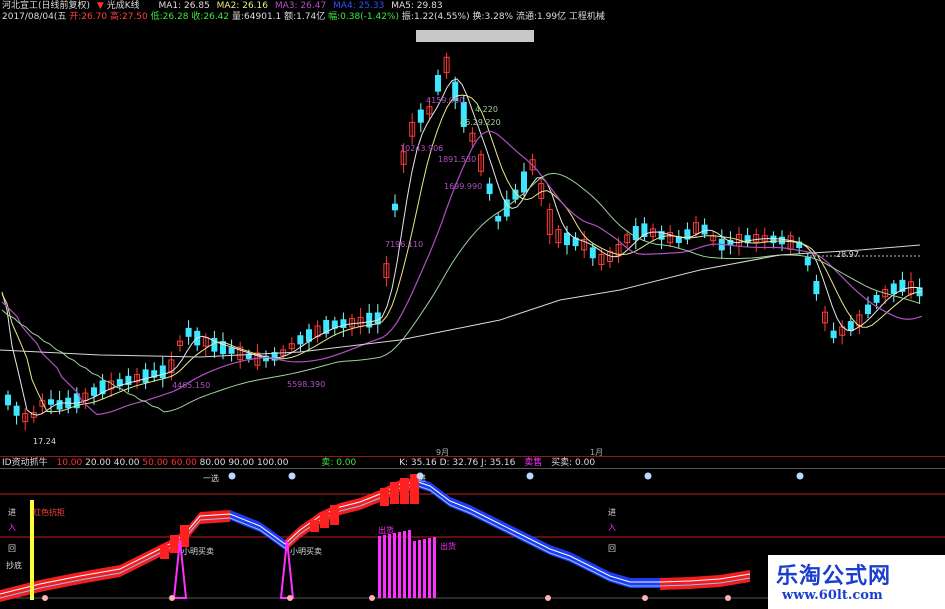  Describe the element at coordinates (184, 463) in the screenshot. I see `level-5: 60.00` at that location.